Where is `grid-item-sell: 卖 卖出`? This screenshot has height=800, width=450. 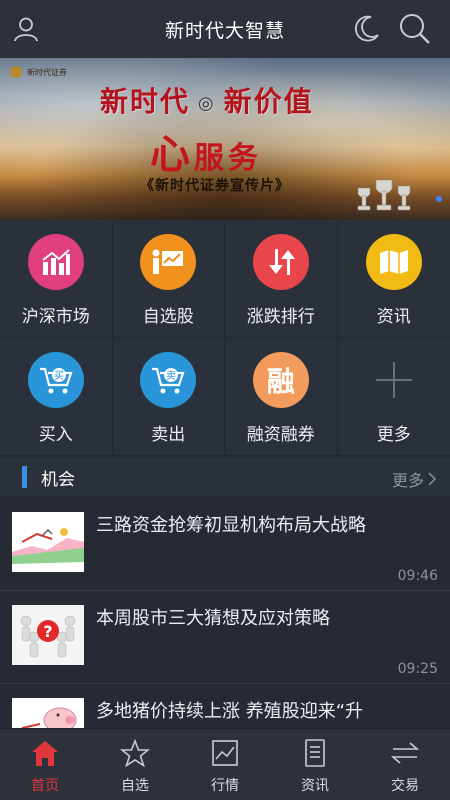 grid-item-sell: 卖 卖出 is located at coordinates (168, 397).